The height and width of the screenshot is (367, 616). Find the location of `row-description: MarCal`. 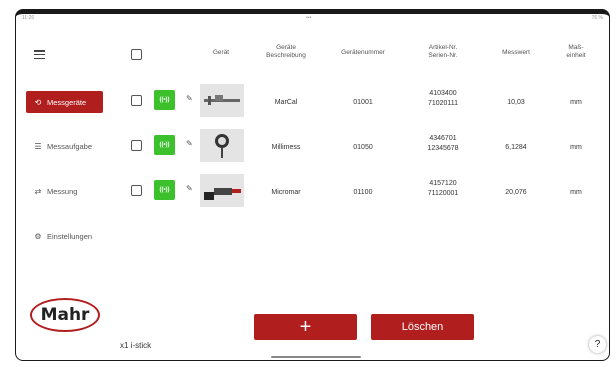

row-description: MarCal is located at coordinates (286, 102).